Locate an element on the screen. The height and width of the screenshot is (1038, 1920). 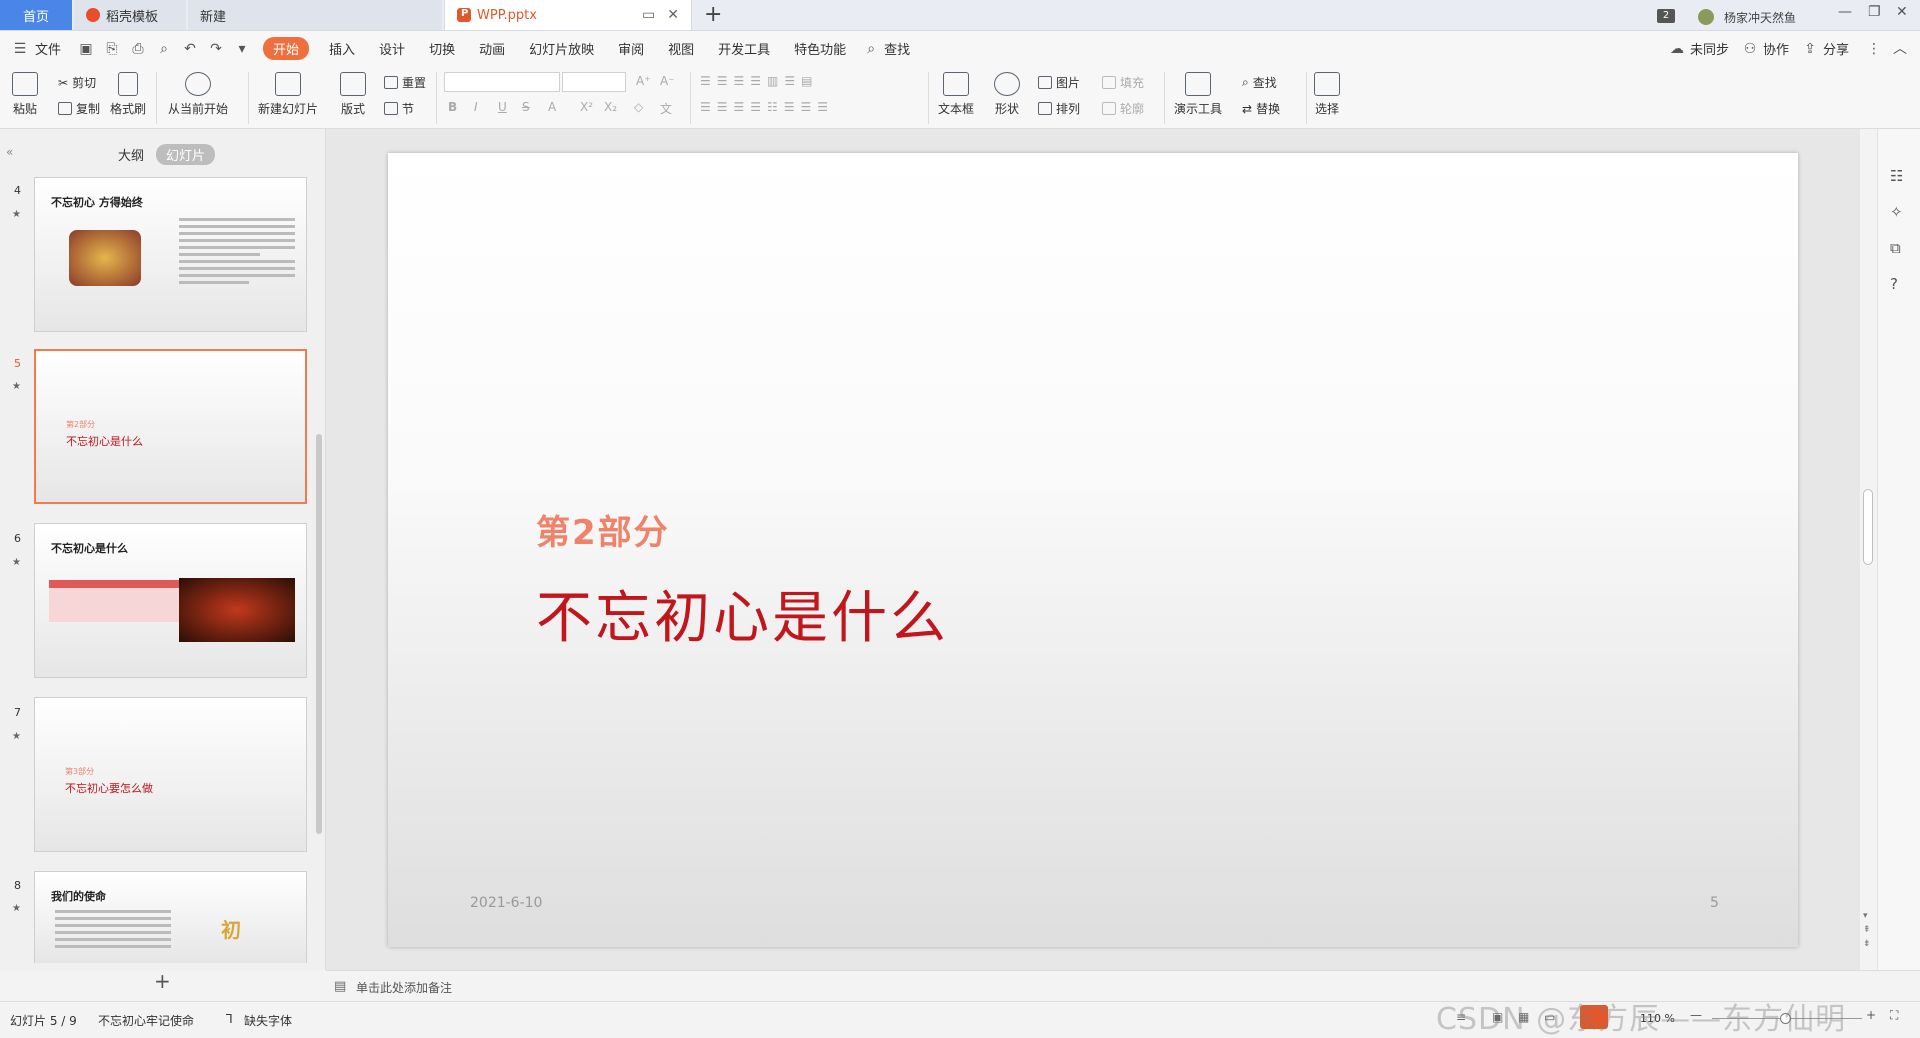
slide-thumbnail-5: 第2部分 不忘初心是什么 is located at coordinates (170, 426).